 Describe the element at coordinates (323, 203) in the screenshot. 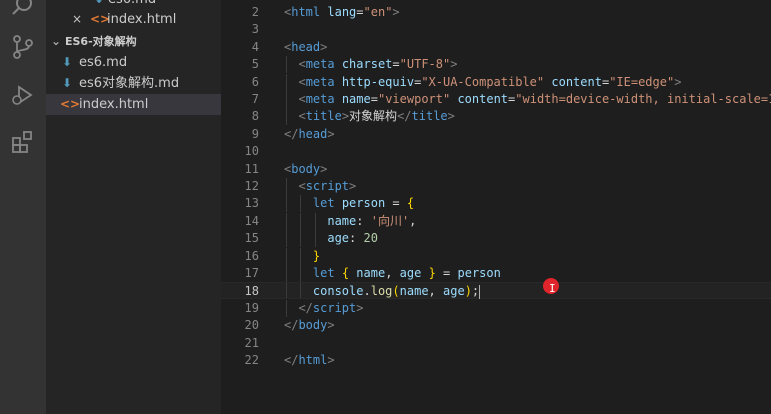

I see `code-token: let` at that location.